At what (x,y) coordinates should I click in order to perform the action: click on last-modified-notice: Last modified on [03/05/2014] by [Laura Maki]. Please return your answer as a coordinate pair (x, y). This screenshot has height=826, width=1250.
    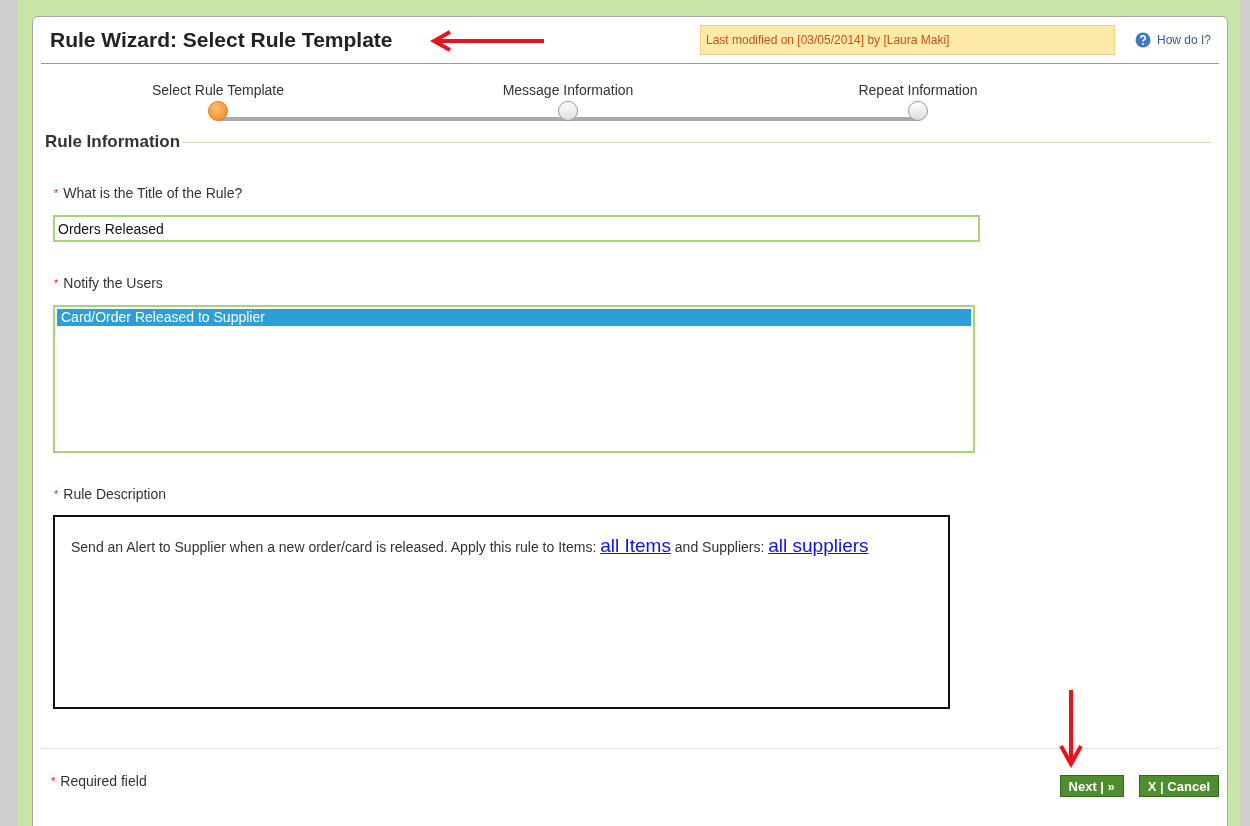
    Looking at the image, I should click on (907, 40).